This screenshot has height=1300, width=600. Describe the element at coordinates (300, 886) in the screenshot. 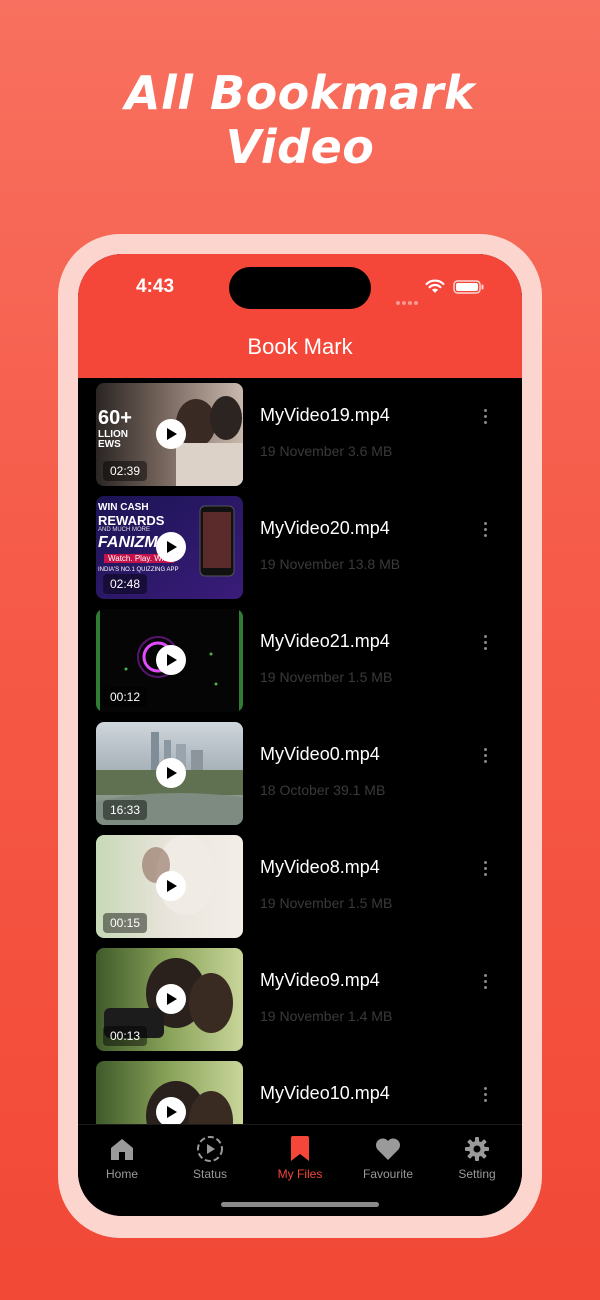

I see `video-row: 00:15 MyVideo8.mp4 19 November 1.5 MB` at that location.